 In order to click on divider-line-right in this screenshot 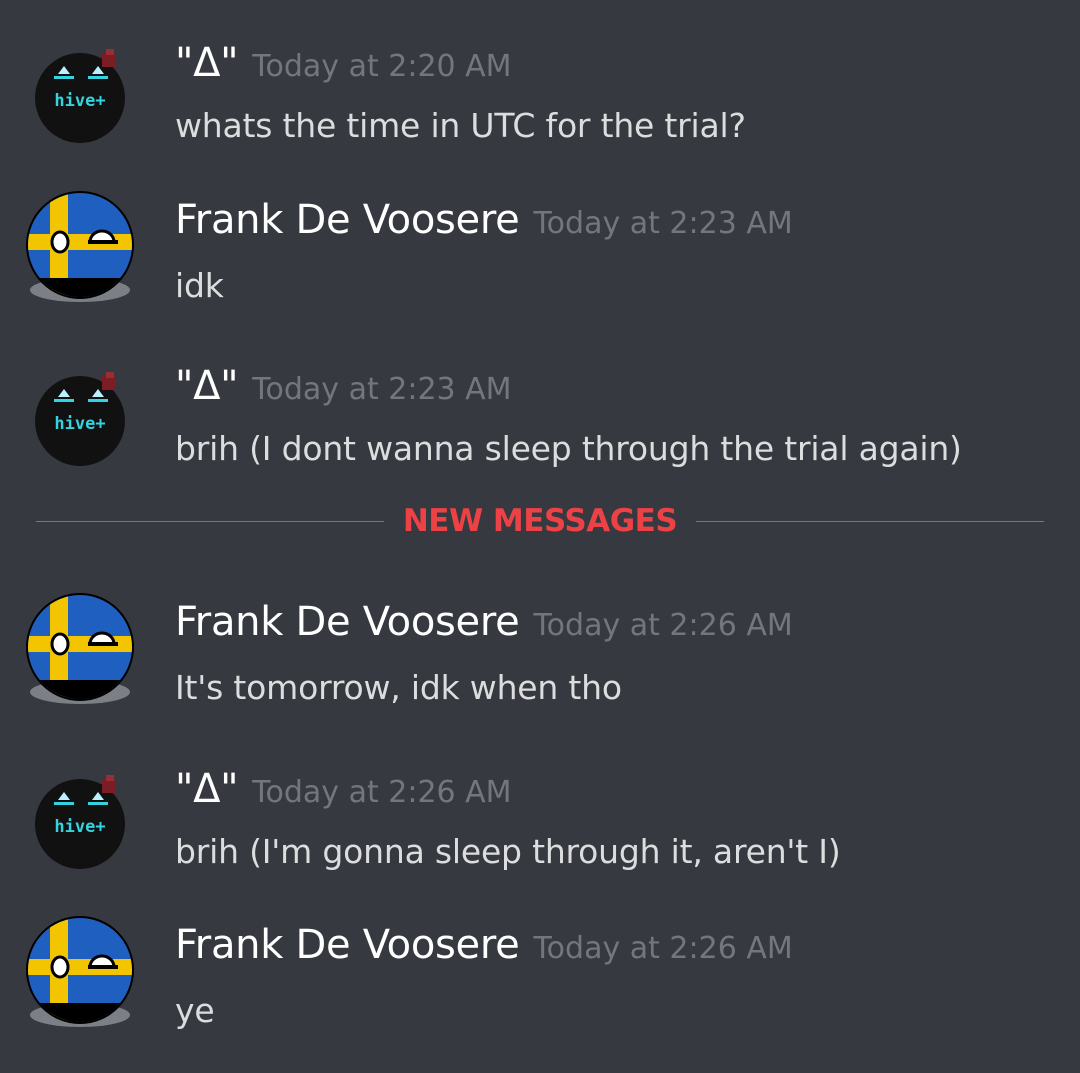, I will do `click(870, 521)`.